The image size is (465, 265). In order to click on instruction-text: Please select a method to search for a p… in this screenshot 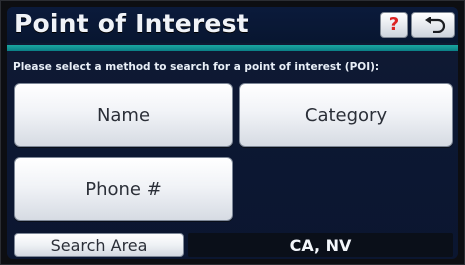, I will do `click(196, 67)`.